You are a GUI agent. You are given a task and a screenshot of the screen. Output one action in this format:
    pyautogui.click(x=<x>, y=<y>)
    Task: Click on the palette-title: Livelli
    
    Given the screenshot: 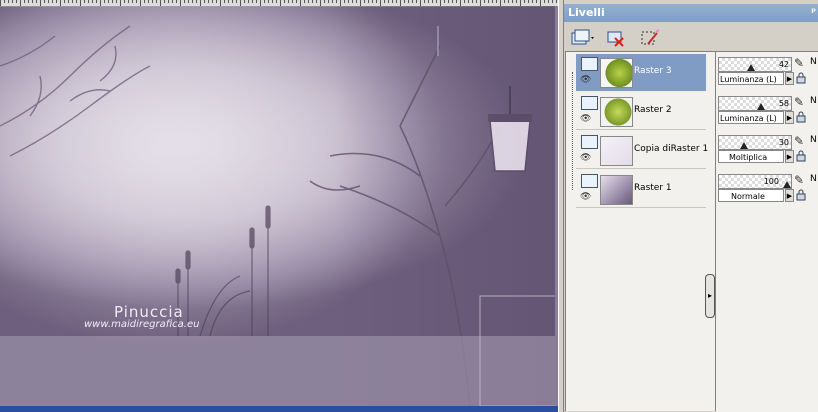 What is the action you would take?
    pyautogui.click(x=586, y=12)
    